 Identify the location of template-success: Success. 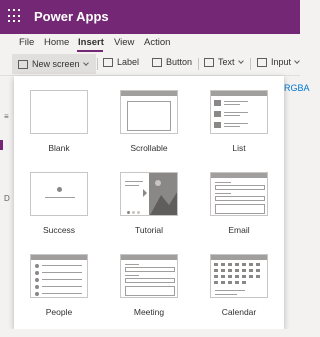
(59, 199).